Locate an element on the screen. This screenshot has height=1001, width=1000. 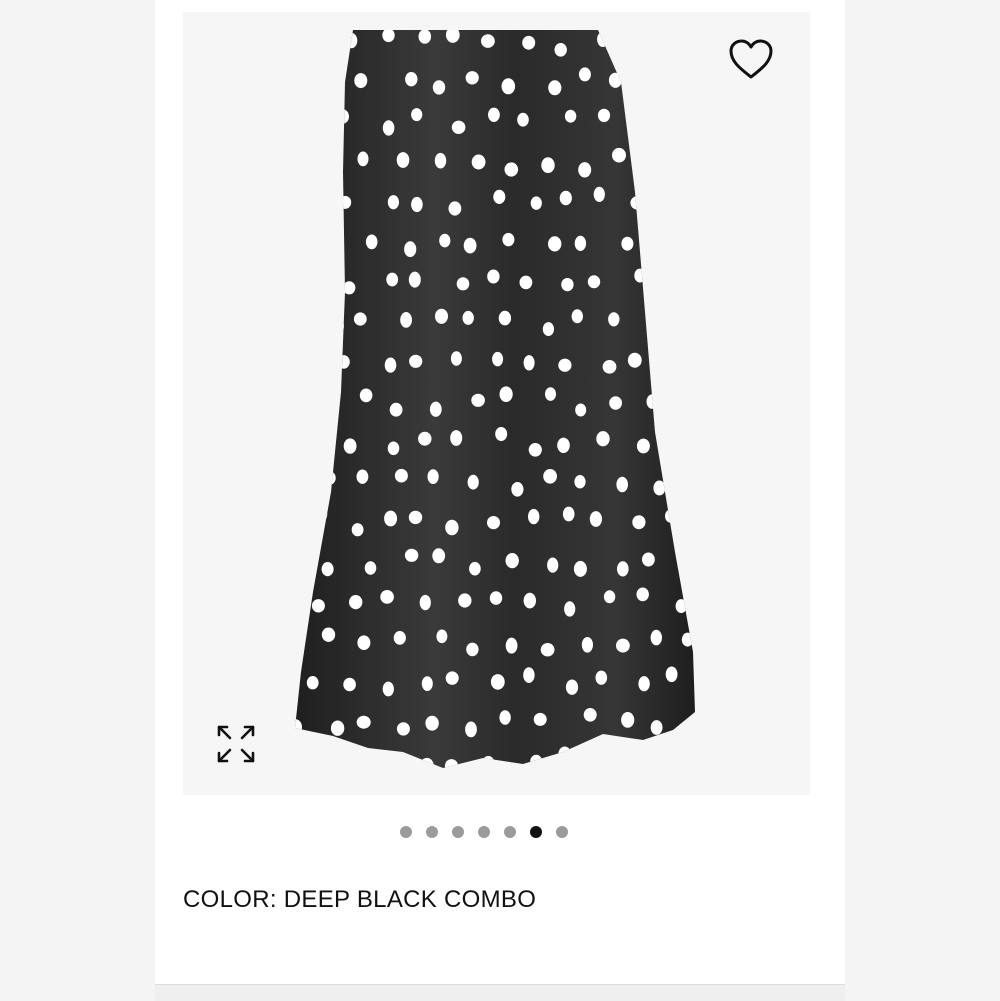
gallery-pagination is located at coordinates (484, 832).